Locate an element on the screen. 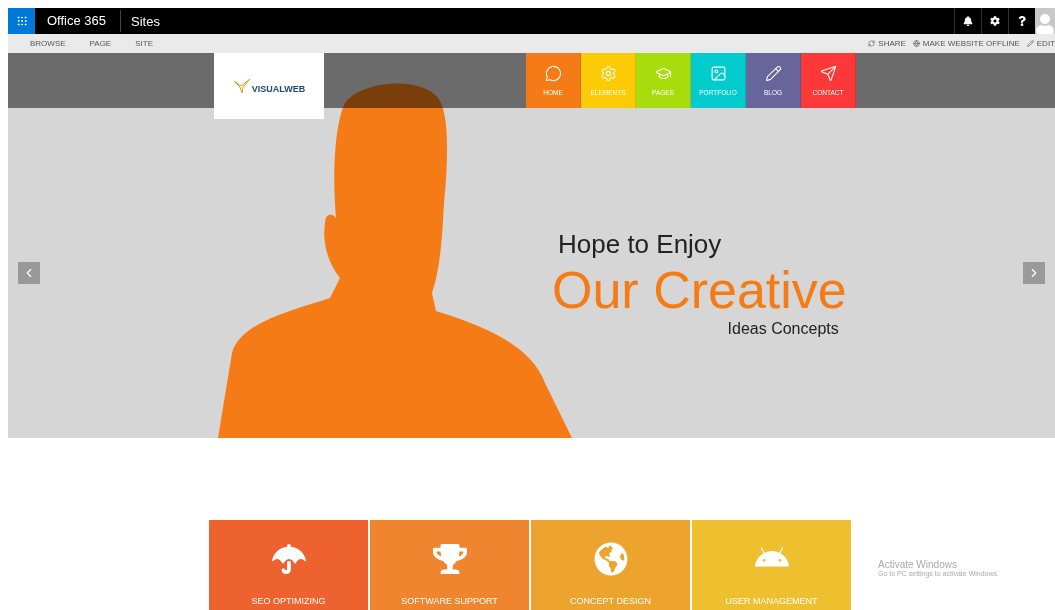 The height and width of the screenshot is (610, 1055). logo-text: VISUALWEB is located at coordinates (278, 89).